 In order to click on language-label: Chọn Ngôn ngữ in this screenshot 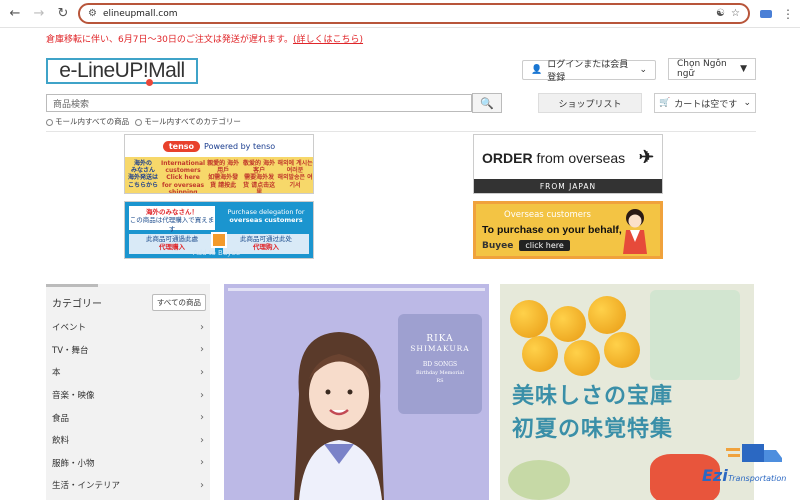, I will do `click(702, 69)`.